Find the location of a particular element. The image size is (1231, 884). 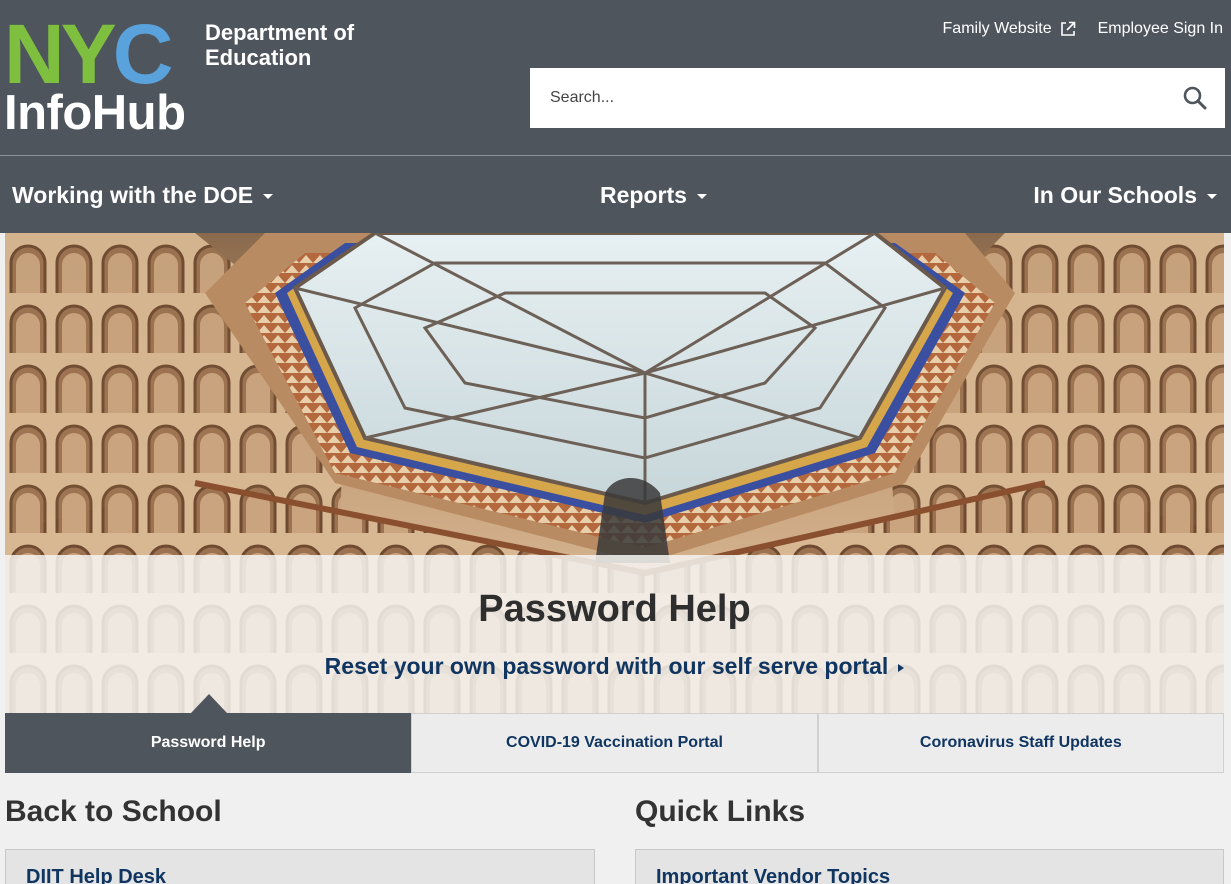

nav-reports: Reports is located at coordinates (653, 195).